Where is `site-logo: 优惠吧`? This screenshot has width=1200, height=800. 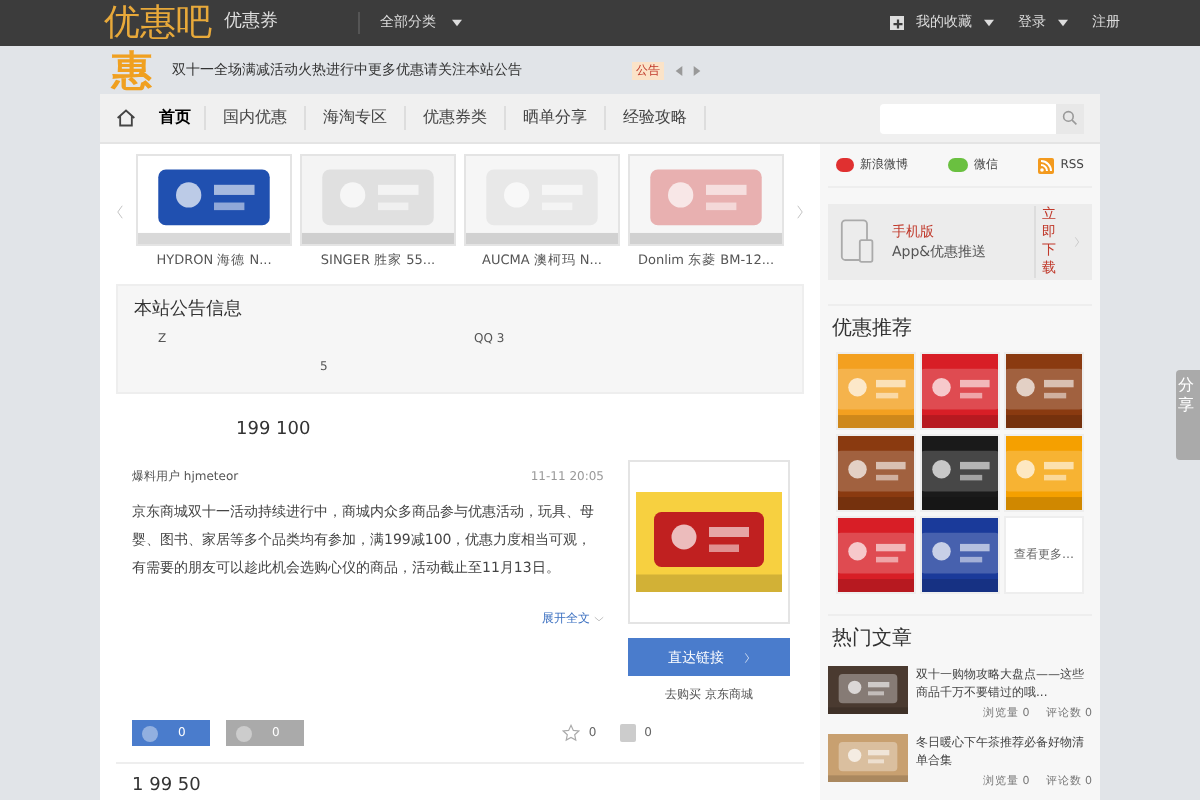 site-logo: 优惠吧 is located at coordinates (158, 23).